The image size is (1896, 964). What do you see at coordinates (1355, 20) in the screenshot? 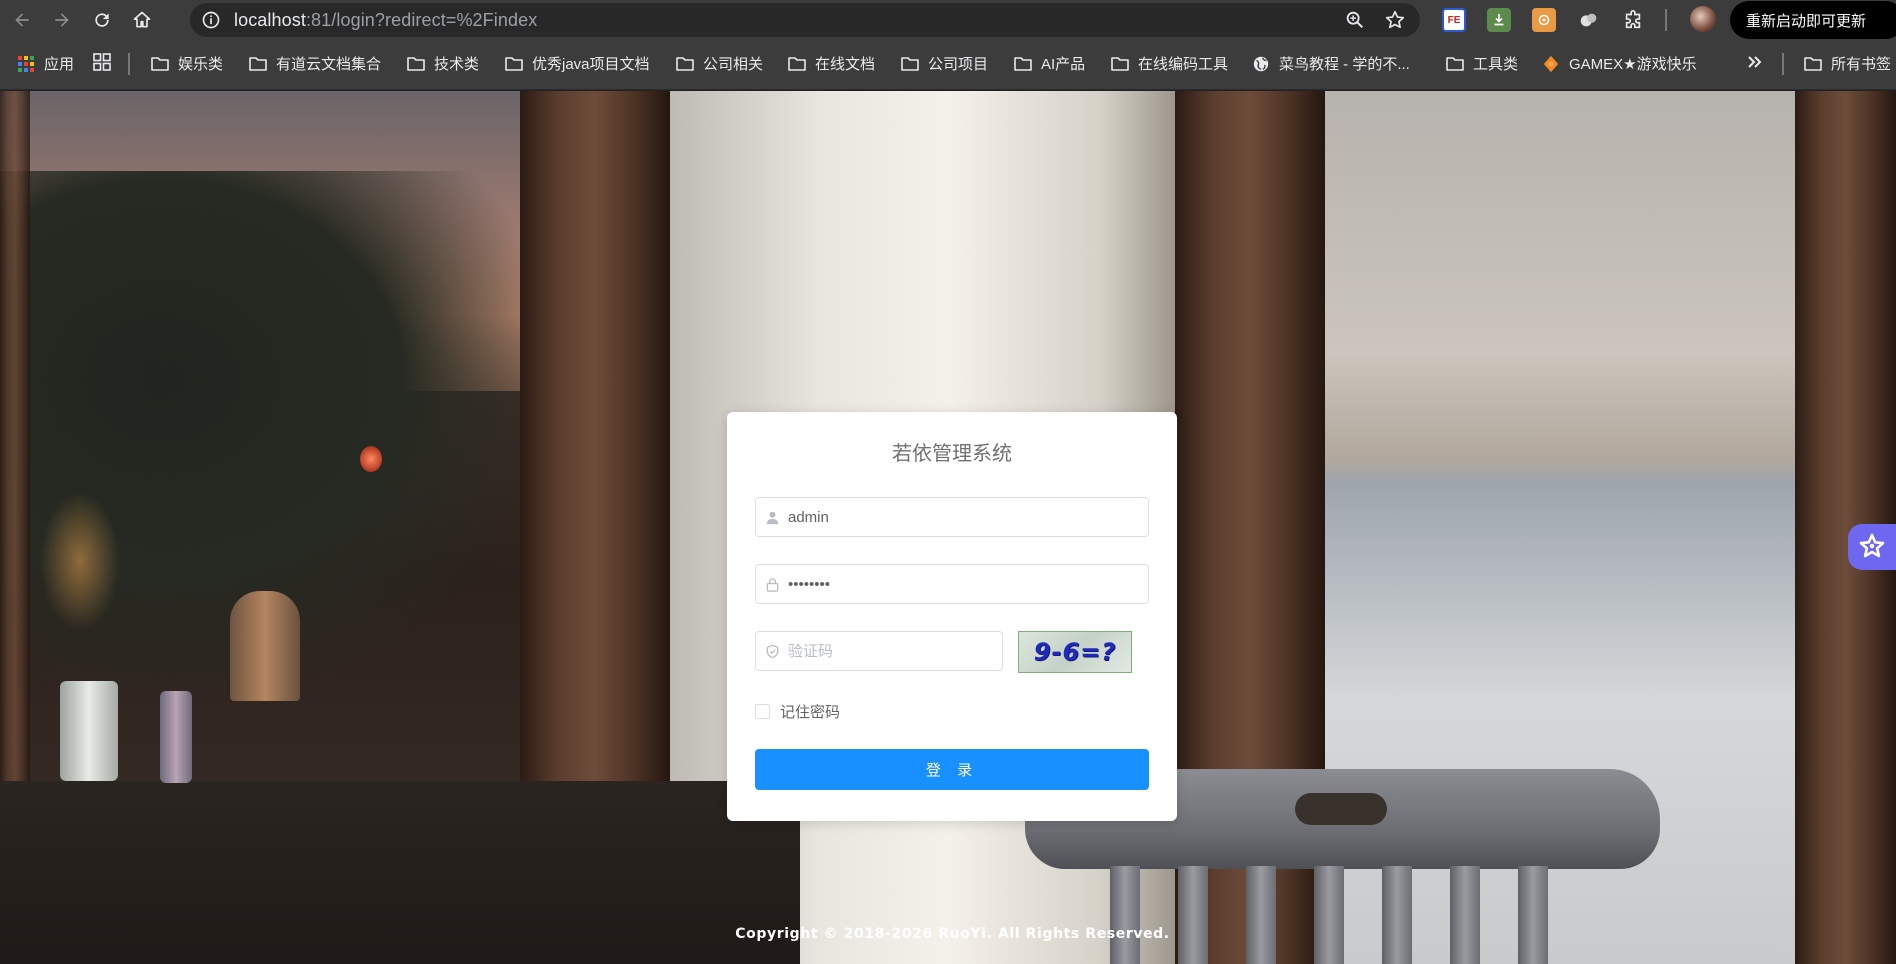
I see `zoom-icon` at bounding box center [1355, 20].